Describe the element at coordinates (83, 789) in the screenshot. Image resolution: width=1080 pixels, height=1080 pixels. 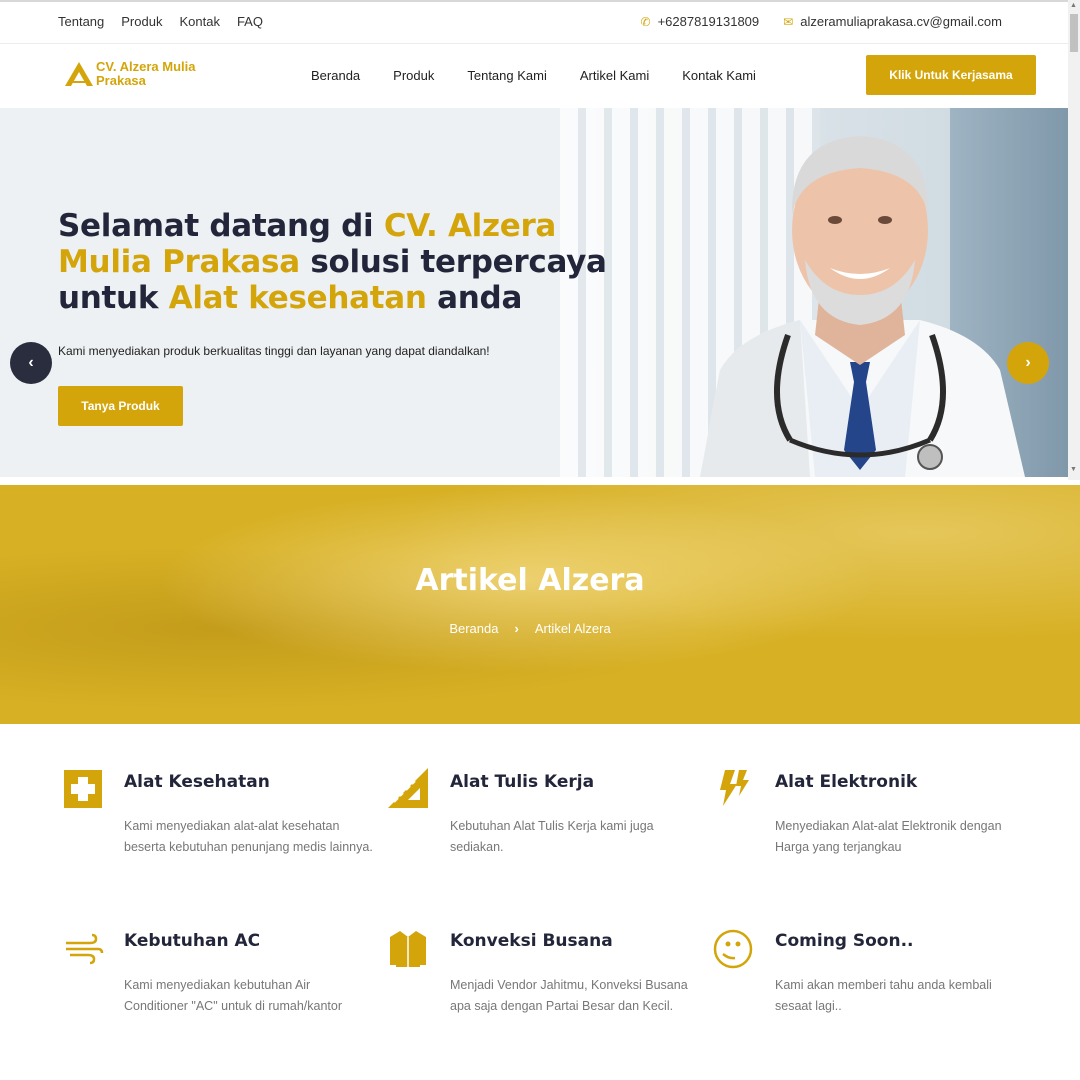
I see `medical-cross-icon` at that location.